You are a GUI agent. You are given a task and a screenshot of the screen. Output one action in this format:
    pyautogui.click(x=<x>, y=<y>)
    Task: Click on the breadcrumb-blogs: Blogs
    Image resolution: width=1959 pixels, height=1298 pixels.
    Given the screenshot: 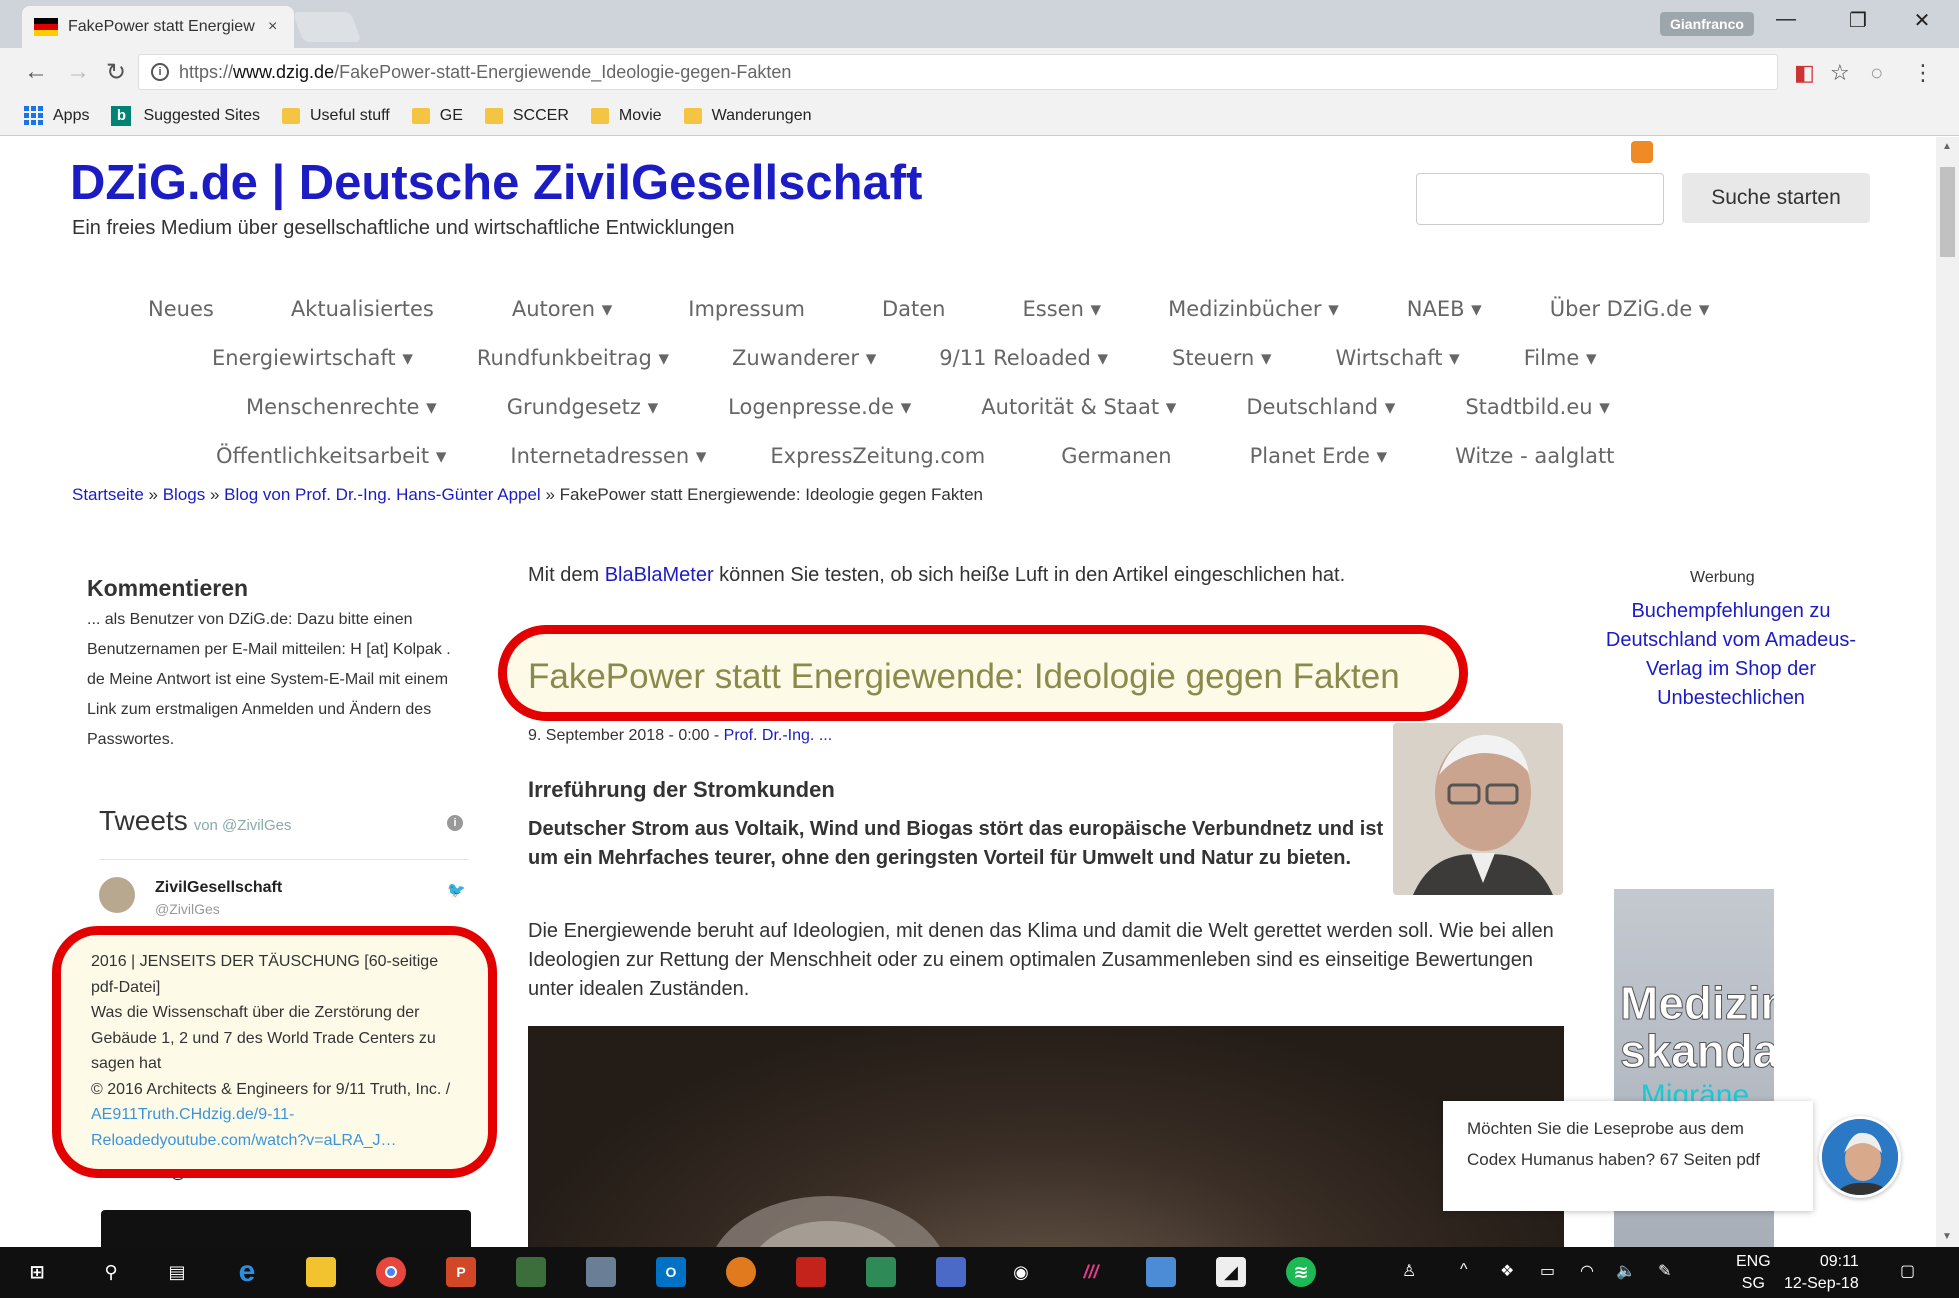 What is the action you would take?
    pyautogui.click(x=184, y=494)
    